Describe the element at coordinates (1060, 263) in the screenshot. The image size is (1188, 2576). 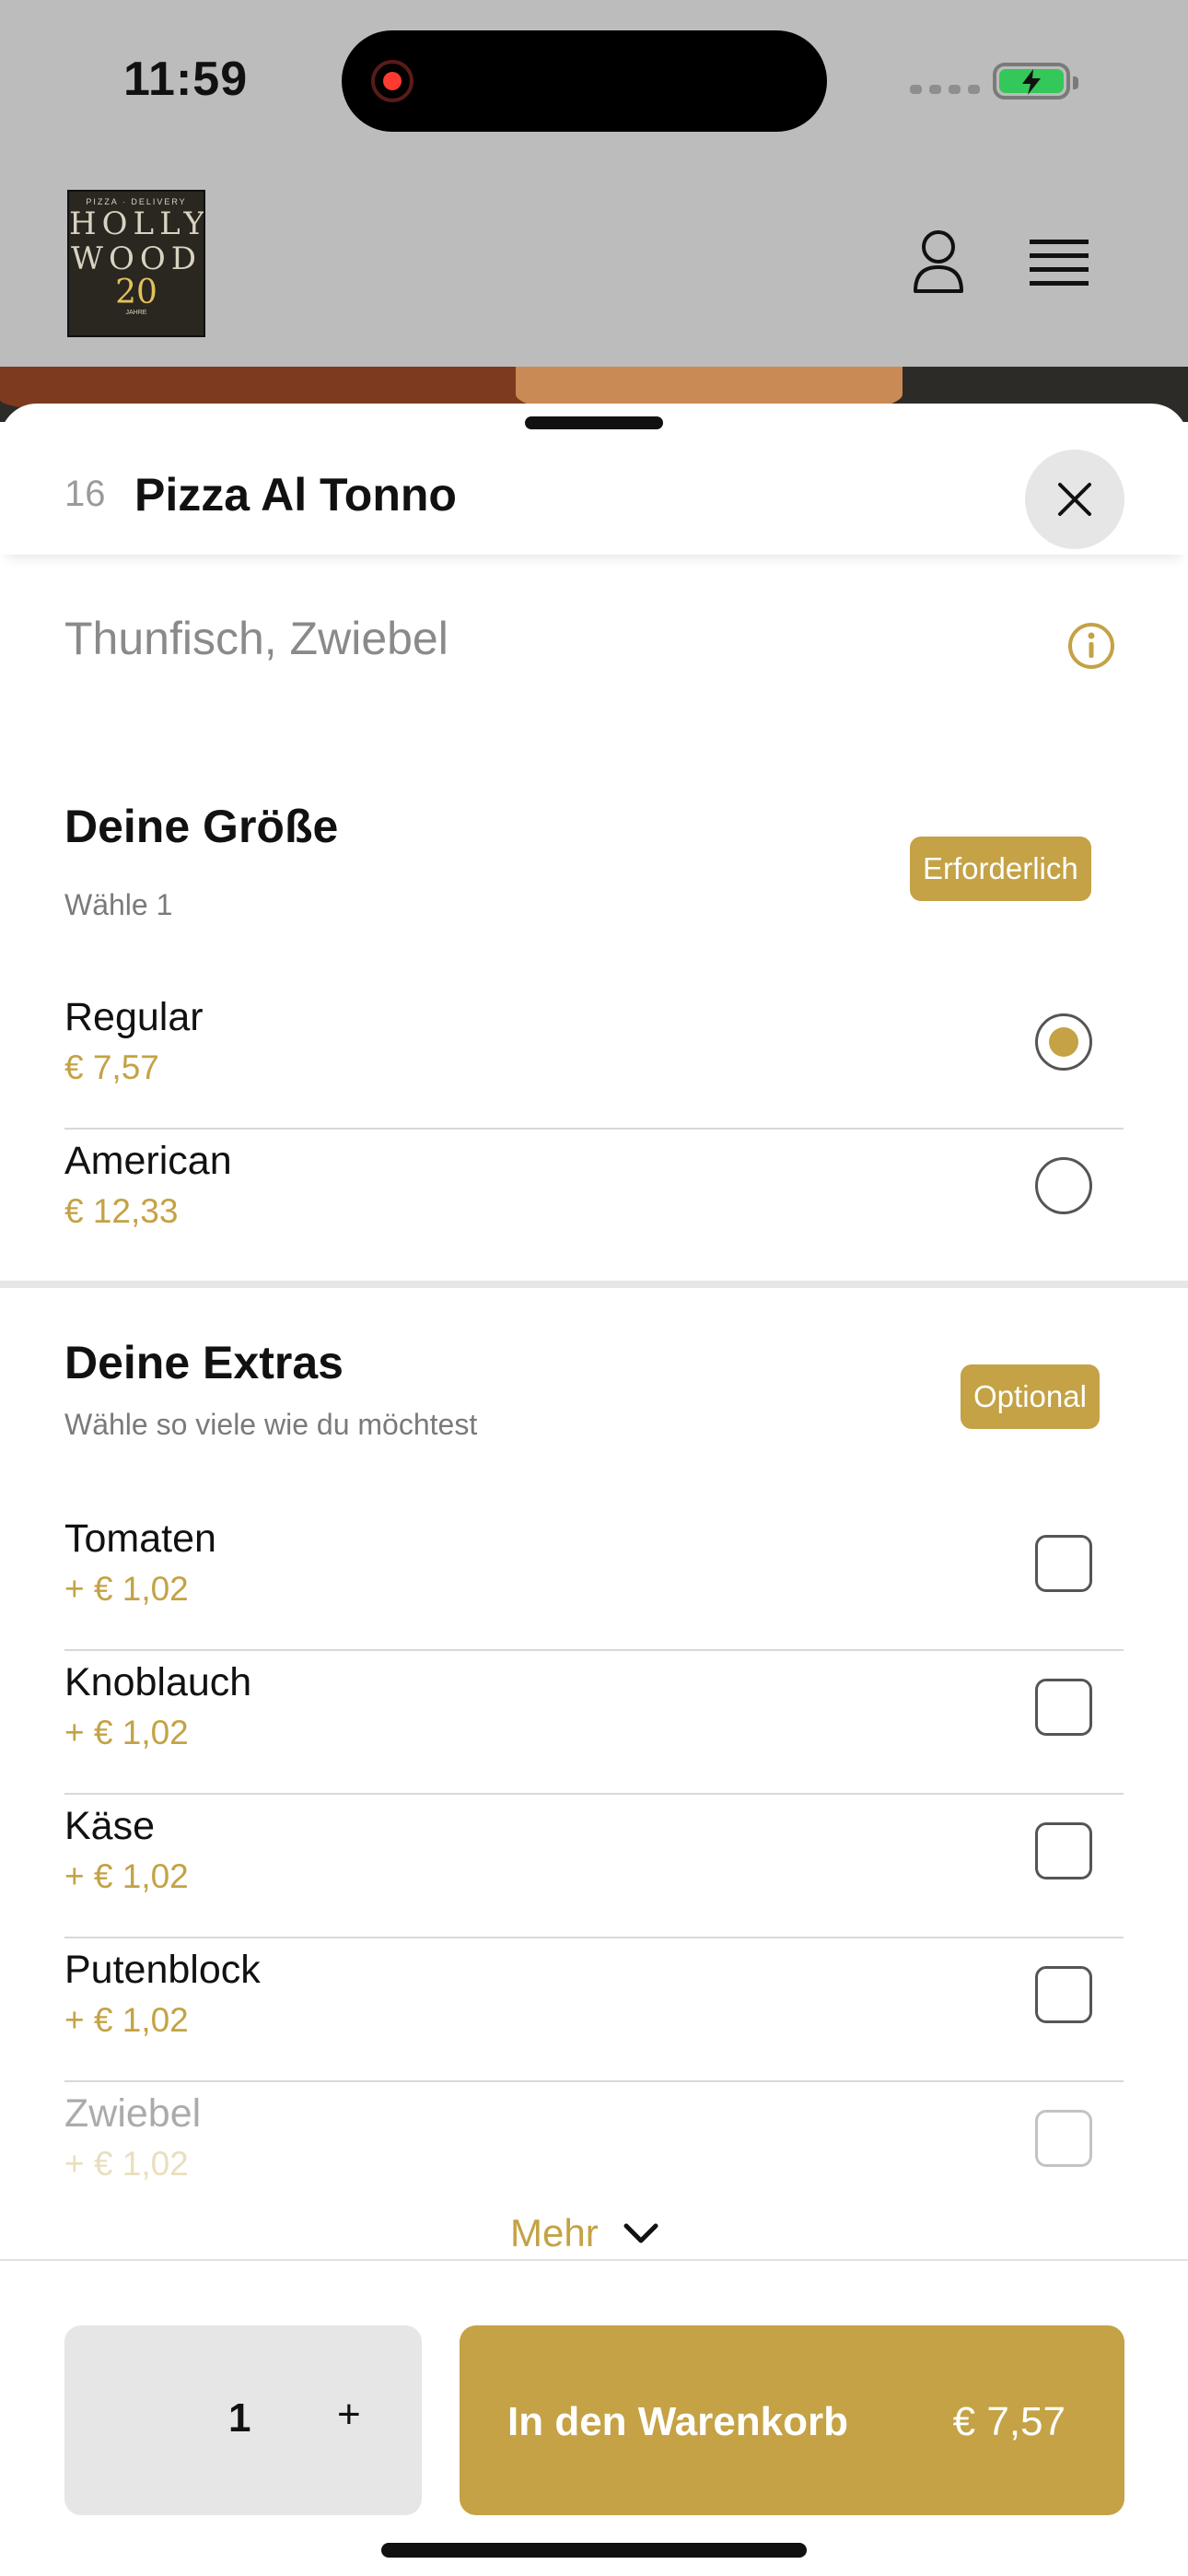
I see `menu-icon` at that location.